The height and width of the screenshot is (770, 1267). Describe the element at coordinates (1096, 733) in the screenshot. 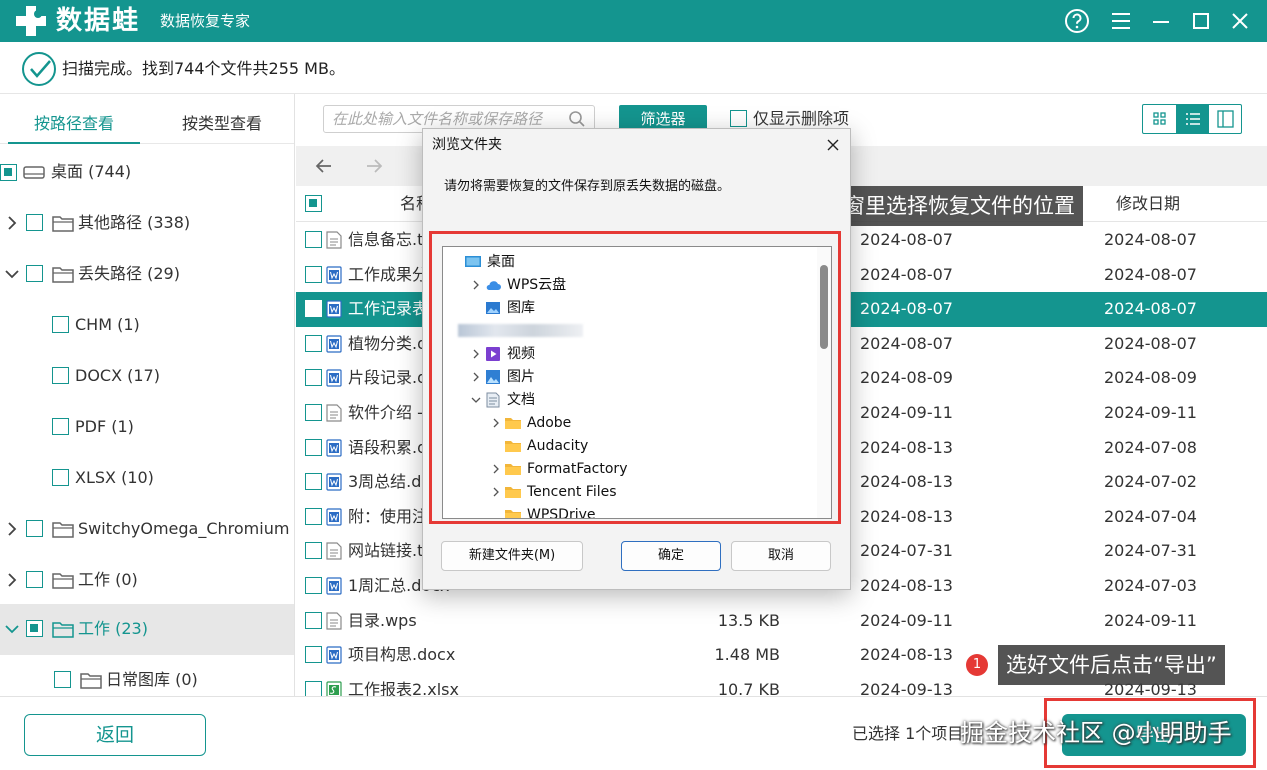

I see `watermark: 掘金技术社区 @小明助手` at that location.